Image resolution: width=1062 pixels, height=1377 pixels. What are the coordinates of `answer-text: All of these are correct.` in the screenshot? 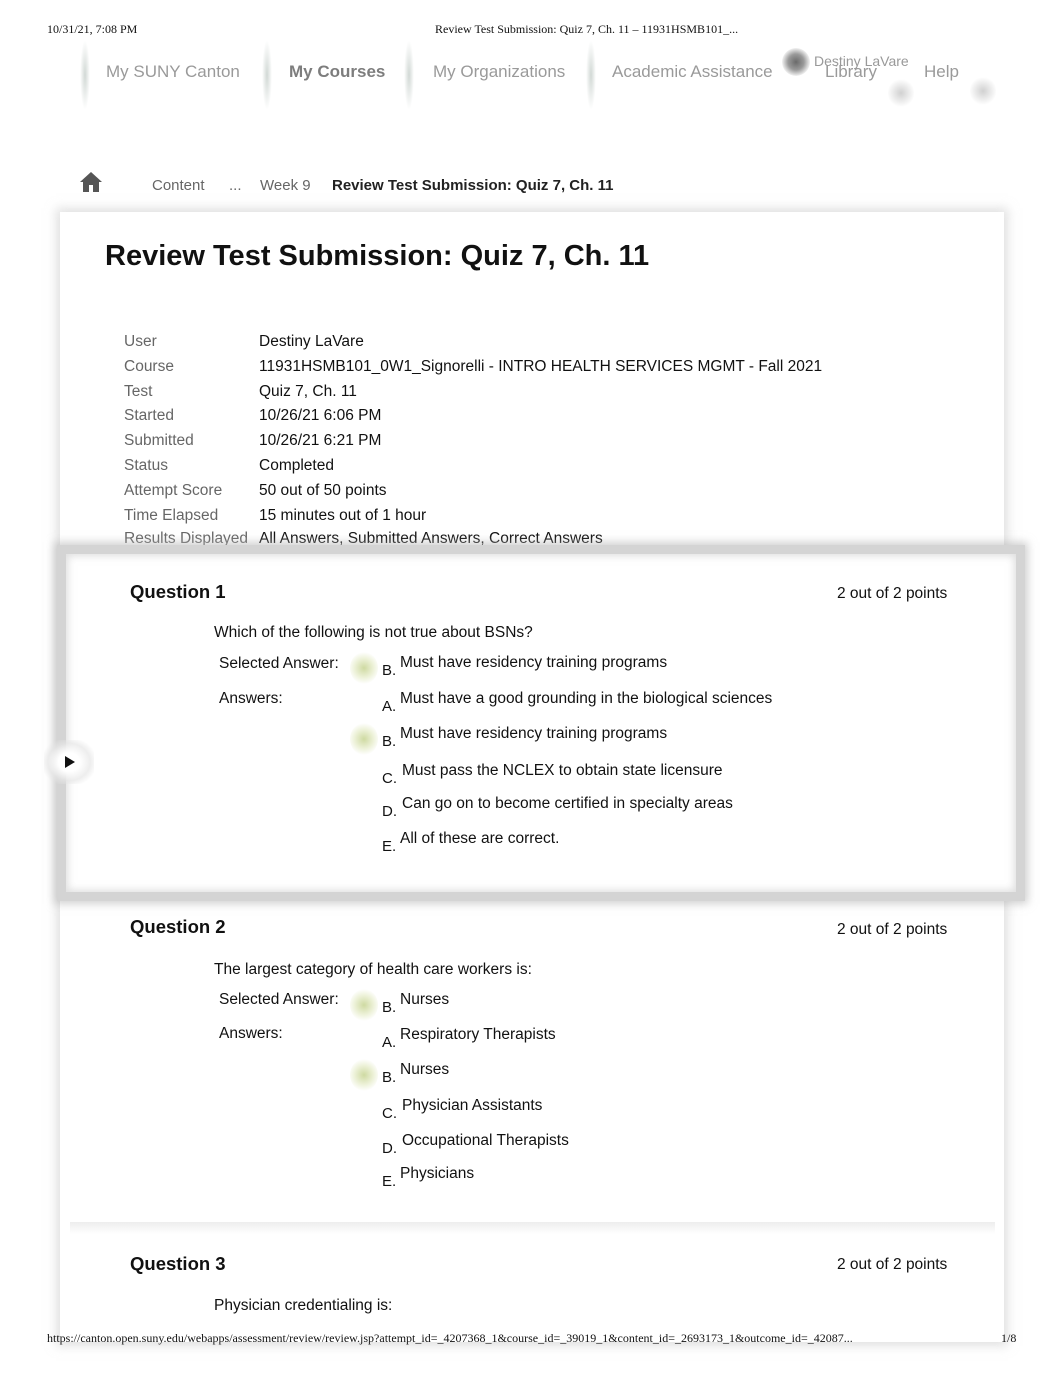 It's located at (480, 838).